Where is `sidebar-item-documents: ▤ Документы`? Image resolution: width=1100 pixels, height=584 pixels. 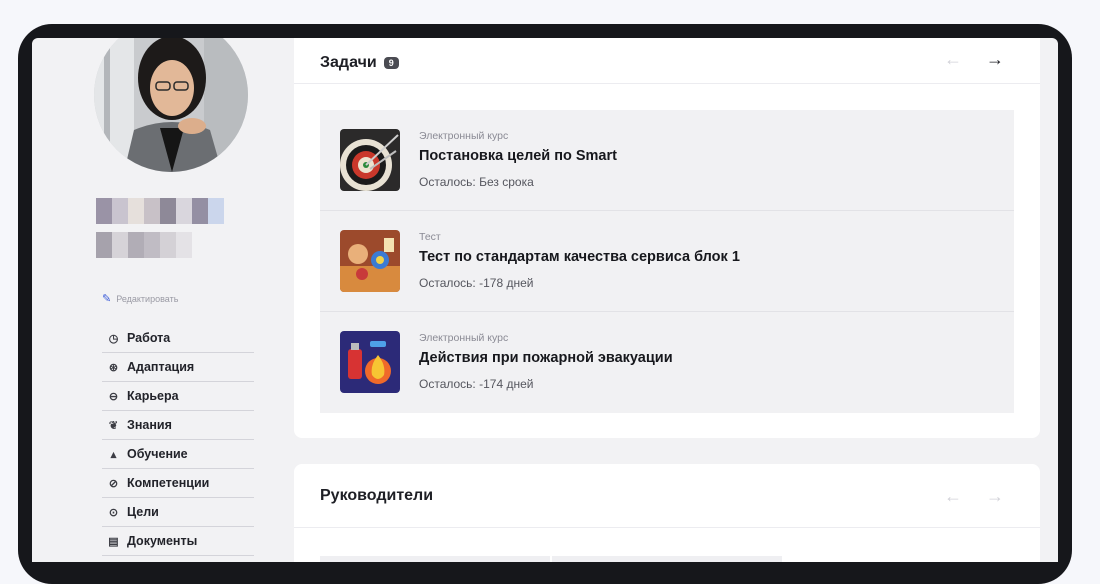
sidebar-item-documents: ▤ Документы is located at coordinates (178, 541).